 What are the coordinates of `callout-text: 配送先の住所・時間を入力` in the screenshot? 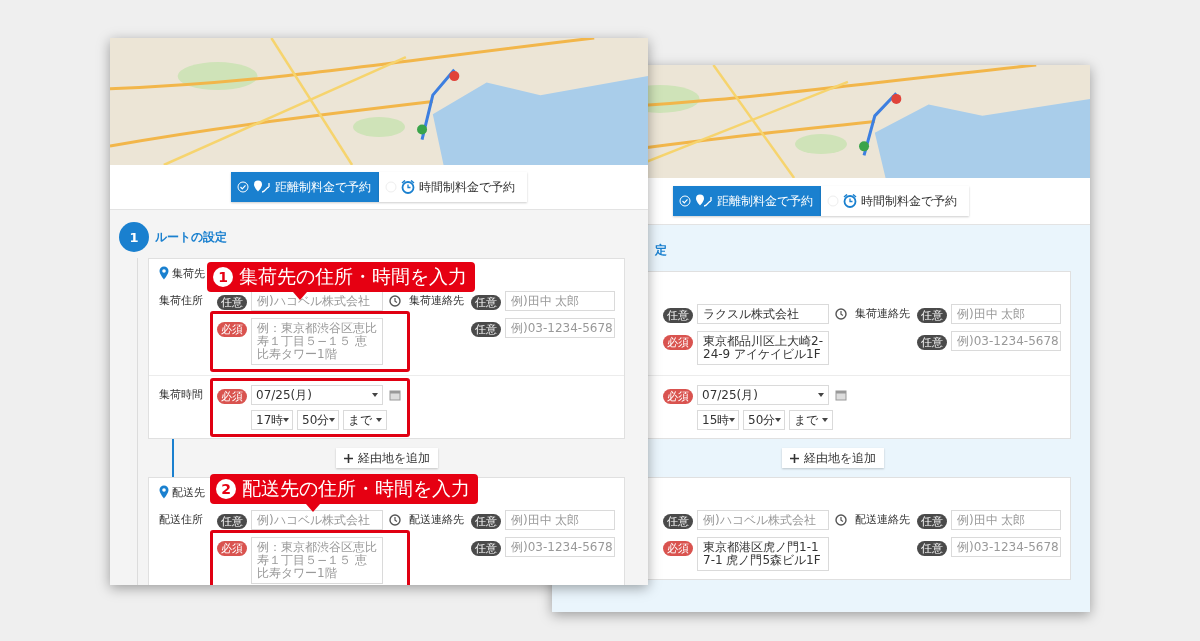 It's located at (356, 488).